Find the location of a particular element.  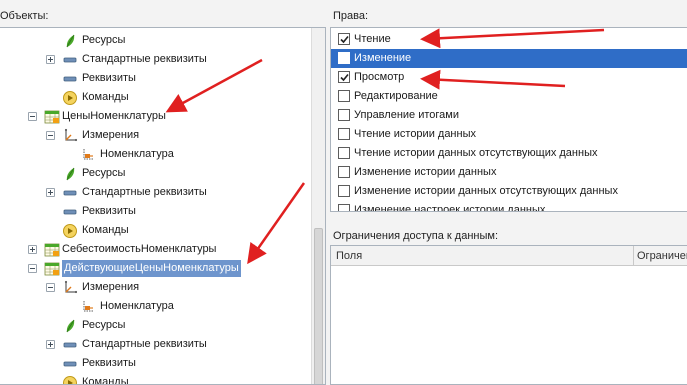

right-item-label: Чтение is located at coordinates (372, 39).